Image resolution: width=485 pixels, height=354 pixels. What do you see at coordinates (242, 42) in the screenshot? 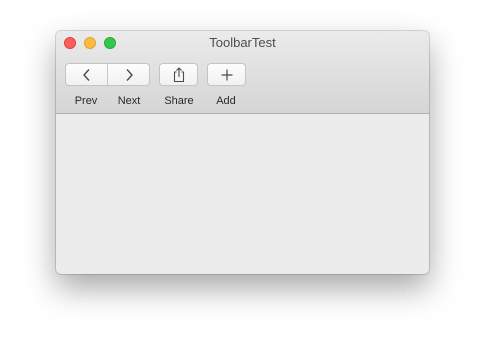
I see `window-title: ToolbarTest` at bounding box center [242, 42].